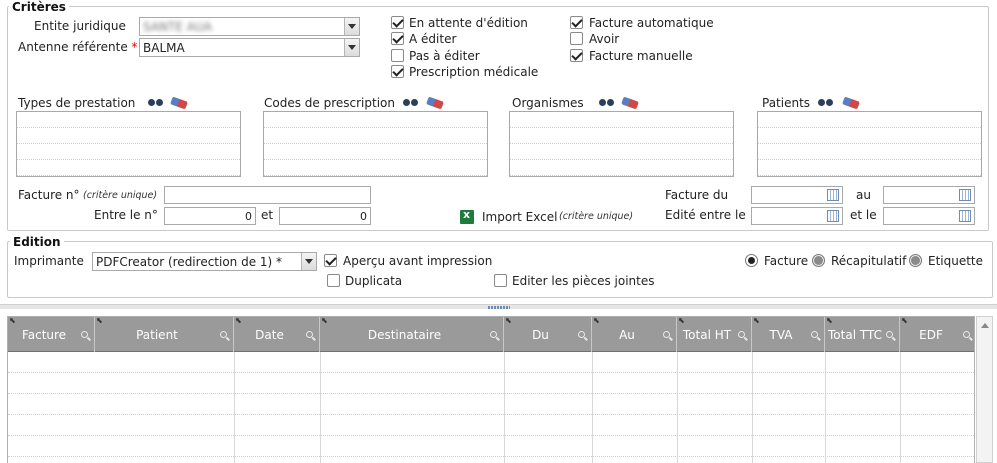 The image size is (997, 463). What do you see at coordinates (277, 334) in the screenshot?
I see `column-header-date: ⬉ Date` at bounding box center [277, 334].